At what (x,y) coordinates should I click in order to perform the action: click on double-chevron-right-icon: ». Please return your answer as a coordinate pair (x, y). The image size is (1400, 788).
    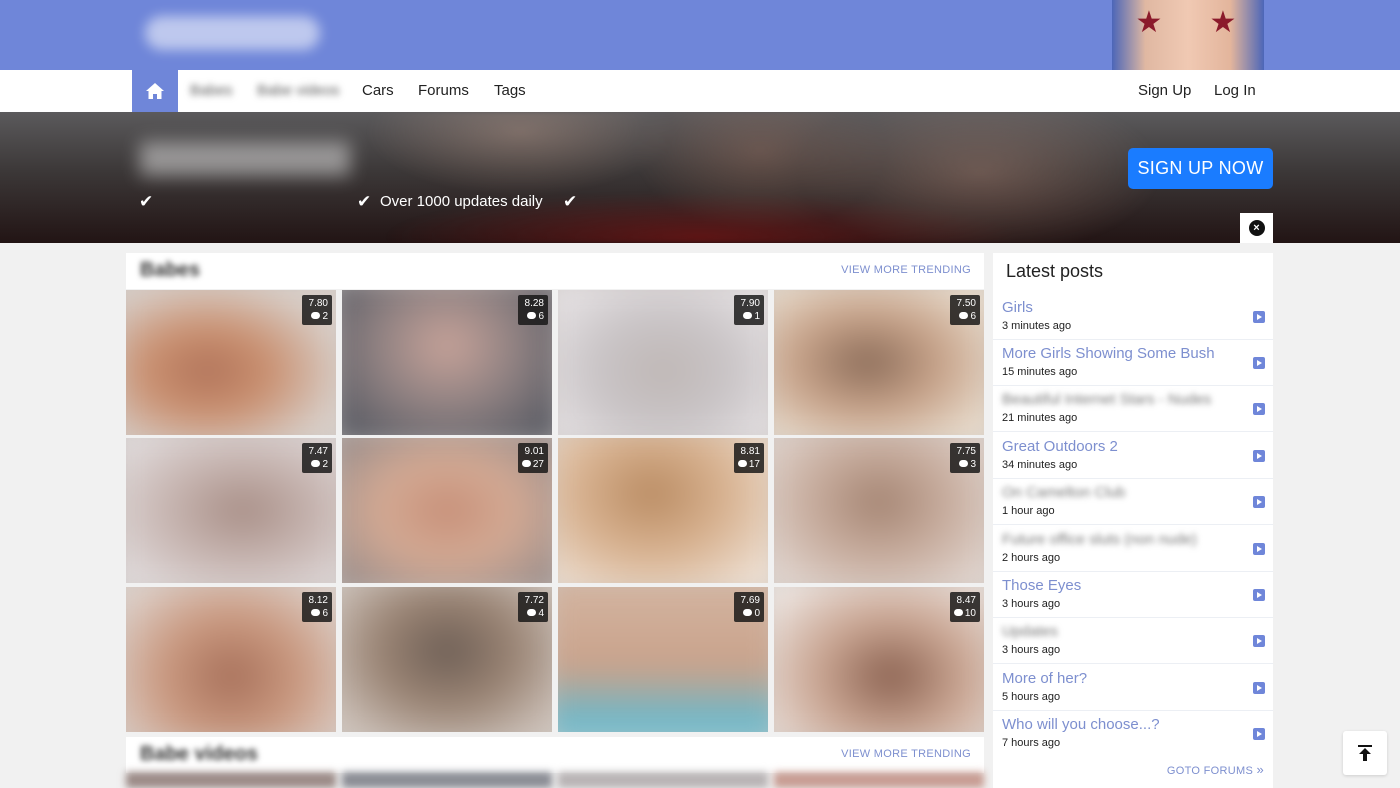
    Looking at the image, I should click on (1260, 769).